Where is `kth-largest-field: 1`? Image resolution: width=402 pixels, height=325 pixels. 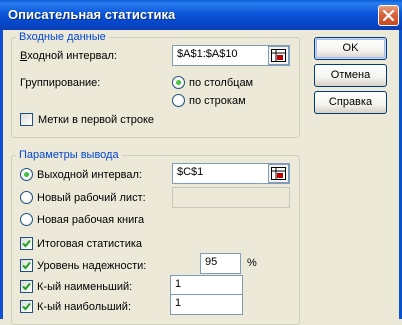 kth-largest-field: 1 is located at coordinates (206, 304).